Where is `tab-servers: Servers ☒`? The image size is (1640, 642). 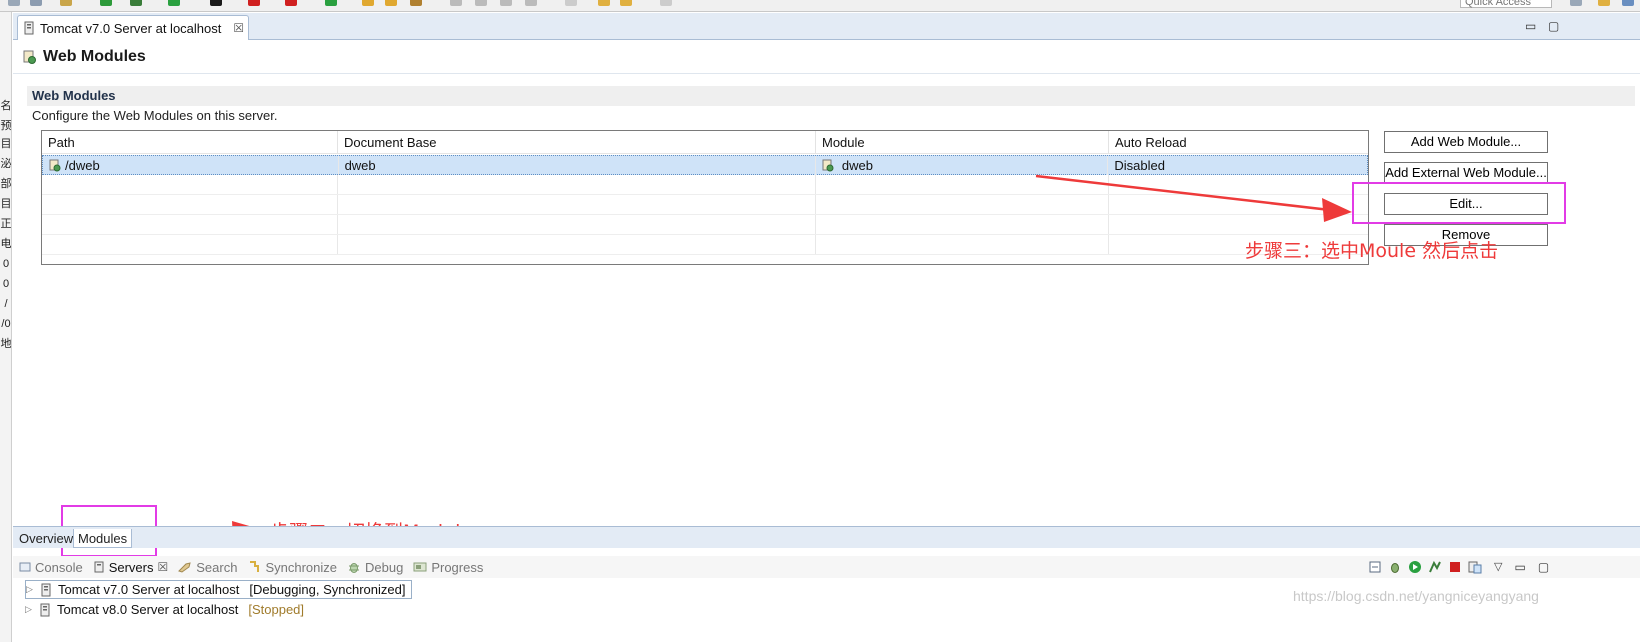
tab-servers: Servers ☒ is located at coordinates (131, 567).